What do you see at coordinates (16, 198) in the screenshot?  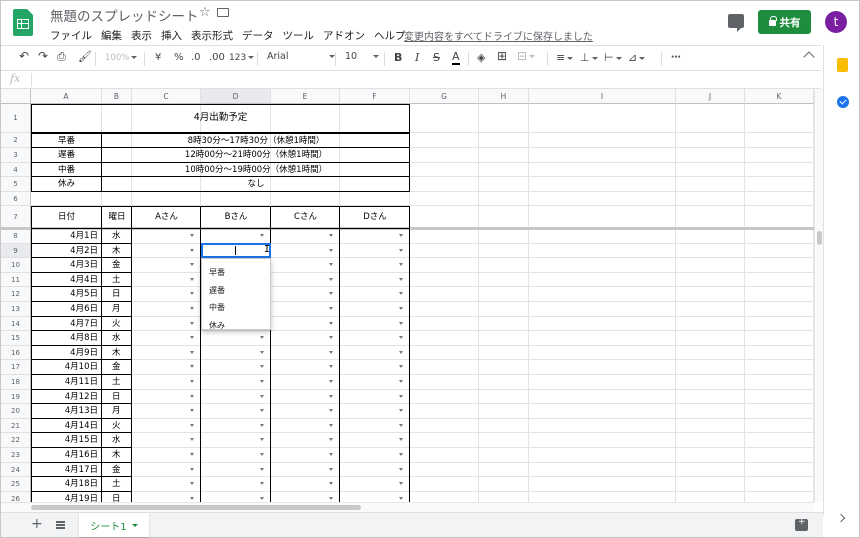 I see `row-header: 6` at bounding box center [16, 198].